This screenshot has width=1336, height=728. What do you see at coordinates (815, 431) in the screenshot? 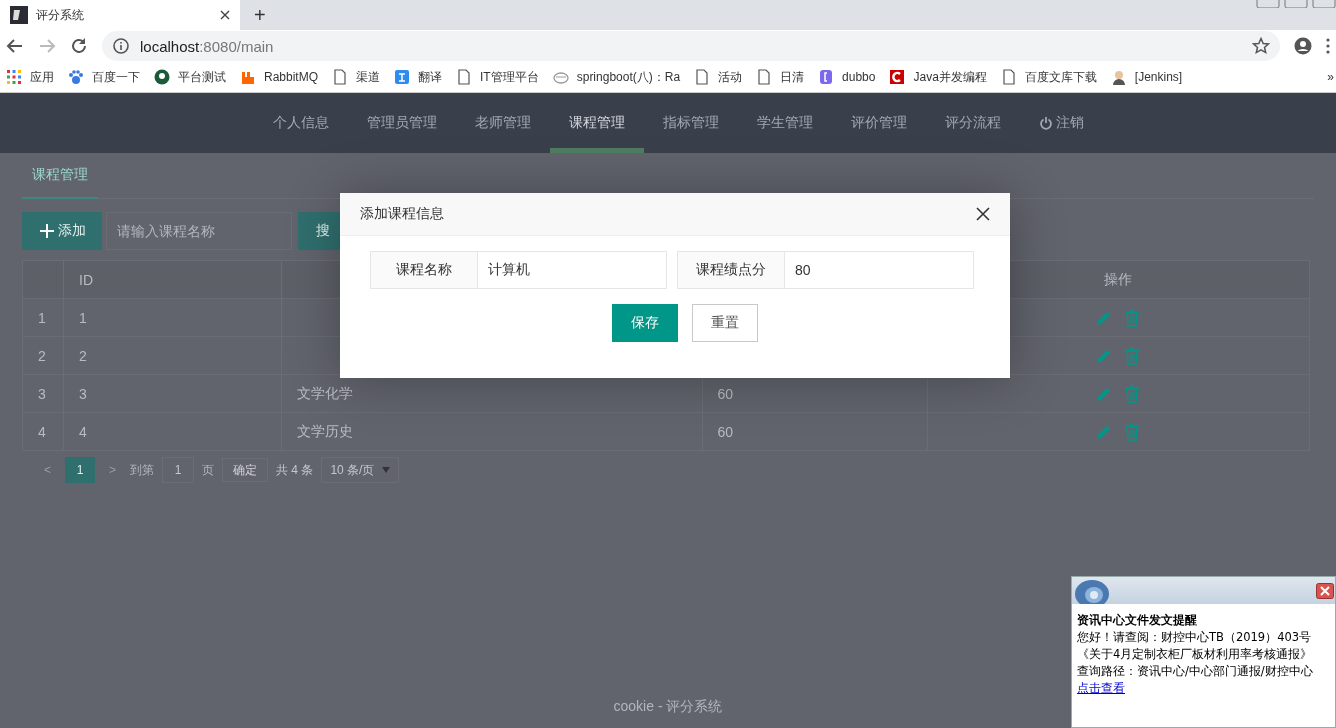
I see `table-cell: 60` at bounding box center [815, 431].